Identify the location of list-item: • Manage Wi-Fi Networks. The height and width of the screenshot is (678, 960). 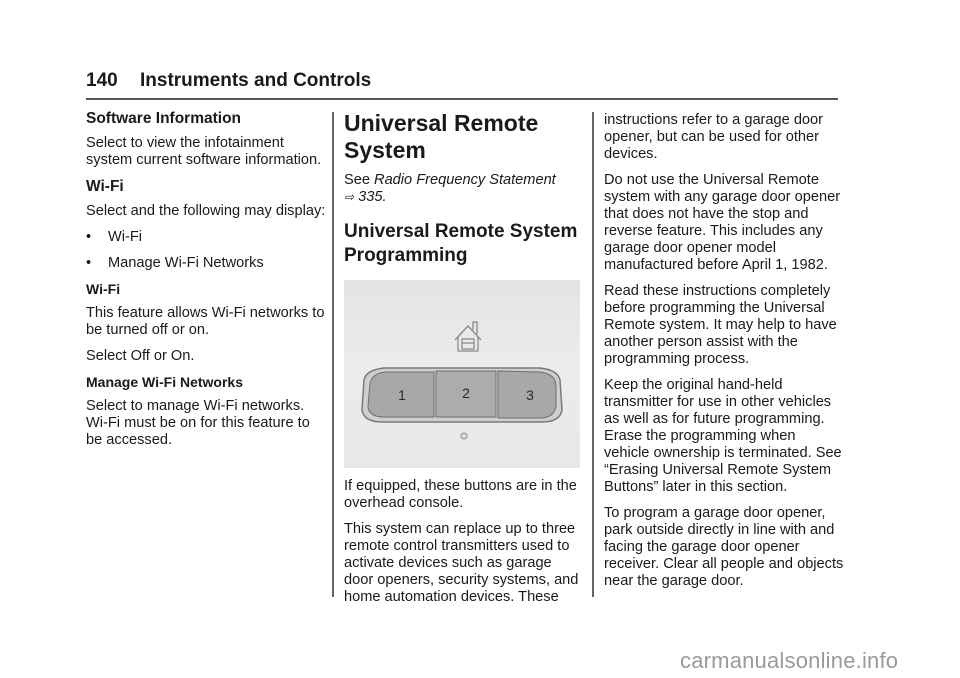
(206, 263).